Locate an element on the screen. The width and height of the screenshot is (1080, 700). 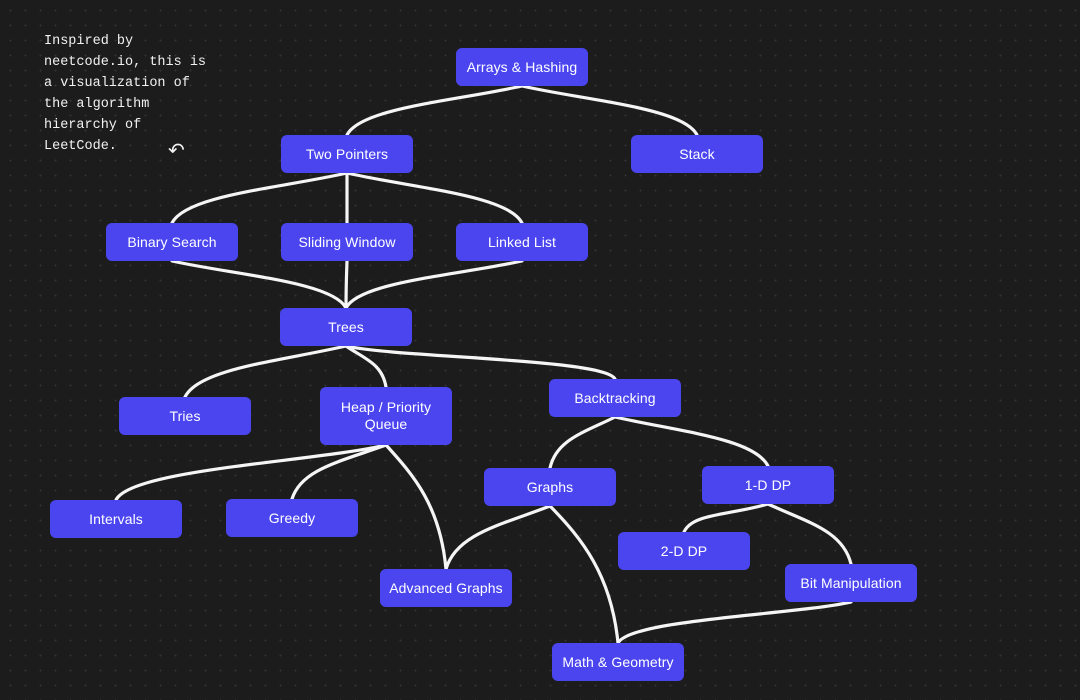
node-label: 2-D DP is located at coordinates (684, 550).